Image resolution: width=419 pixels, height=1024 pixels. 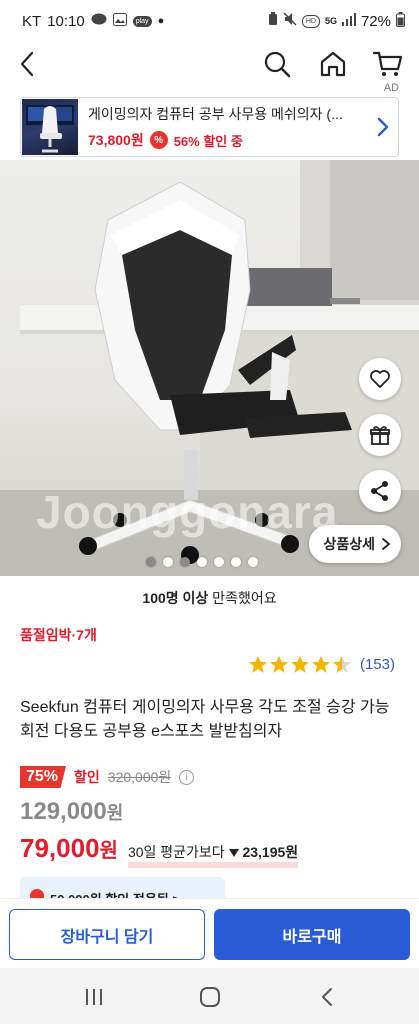 I want to click on home-icon, so click(x=333, y=64).